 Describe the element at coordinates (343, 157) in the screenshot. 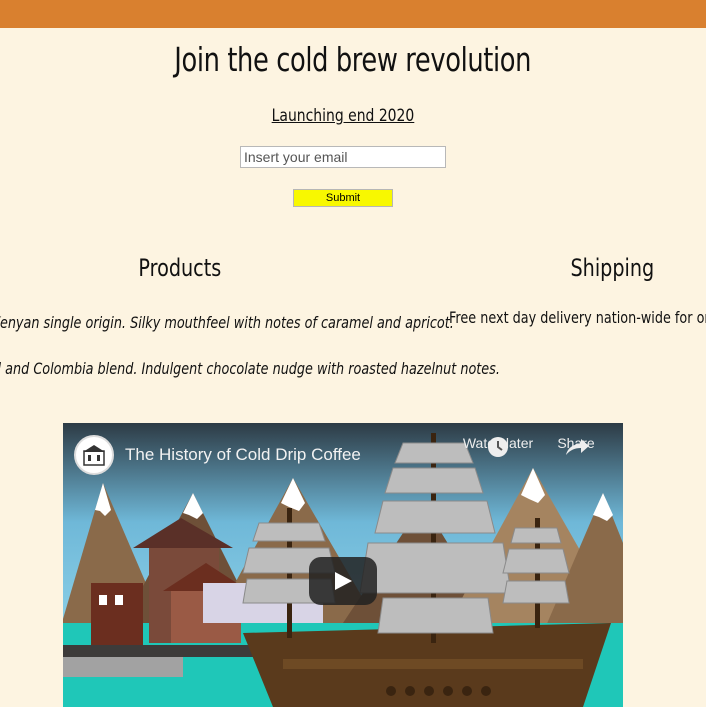

I see `email-input` at that location.